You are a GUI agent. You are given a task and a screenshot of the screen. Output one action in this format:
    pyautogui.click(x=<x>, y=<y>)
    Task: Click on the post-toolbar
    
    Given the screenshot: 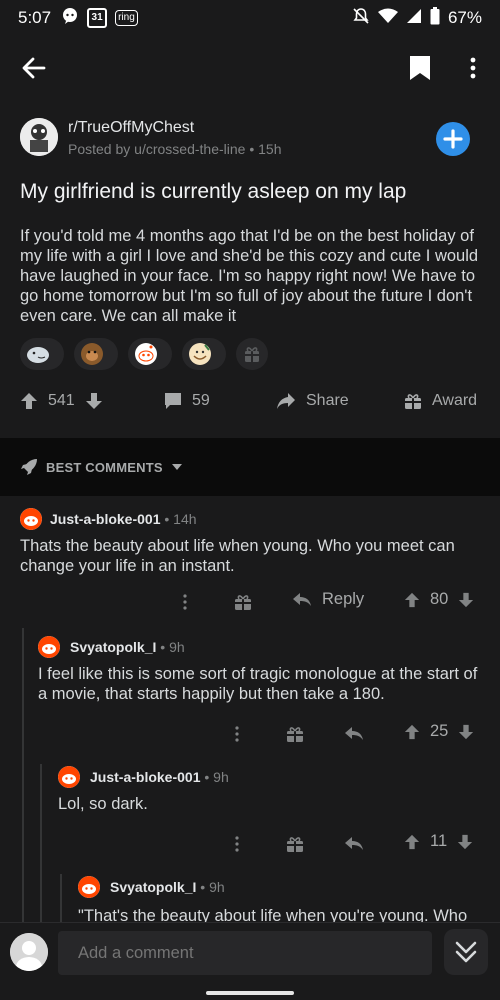 What is the action you would take?
    pyautogui.click(x=250, y=68)
    